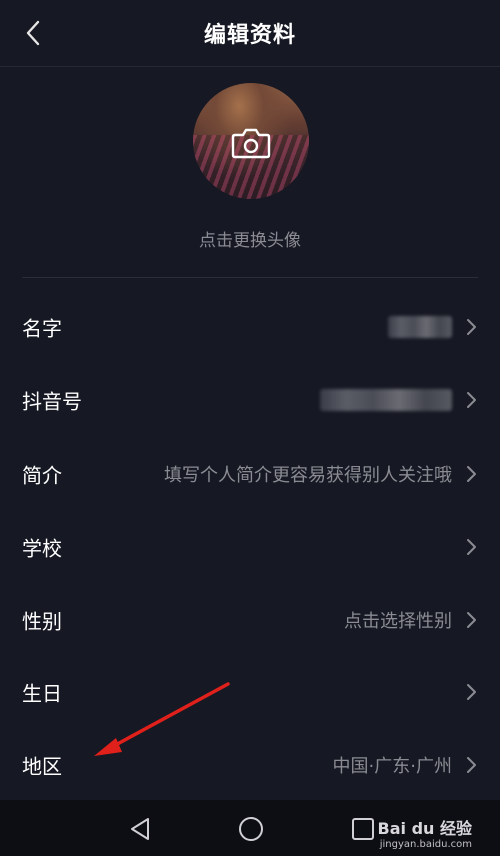 The height and width of the screenshot is (856, 500). What do you see at coordinates (250, 238) in the screenshot?
I see `change-avatar-link: 点击更换头像` at bounding box center [250, 238].